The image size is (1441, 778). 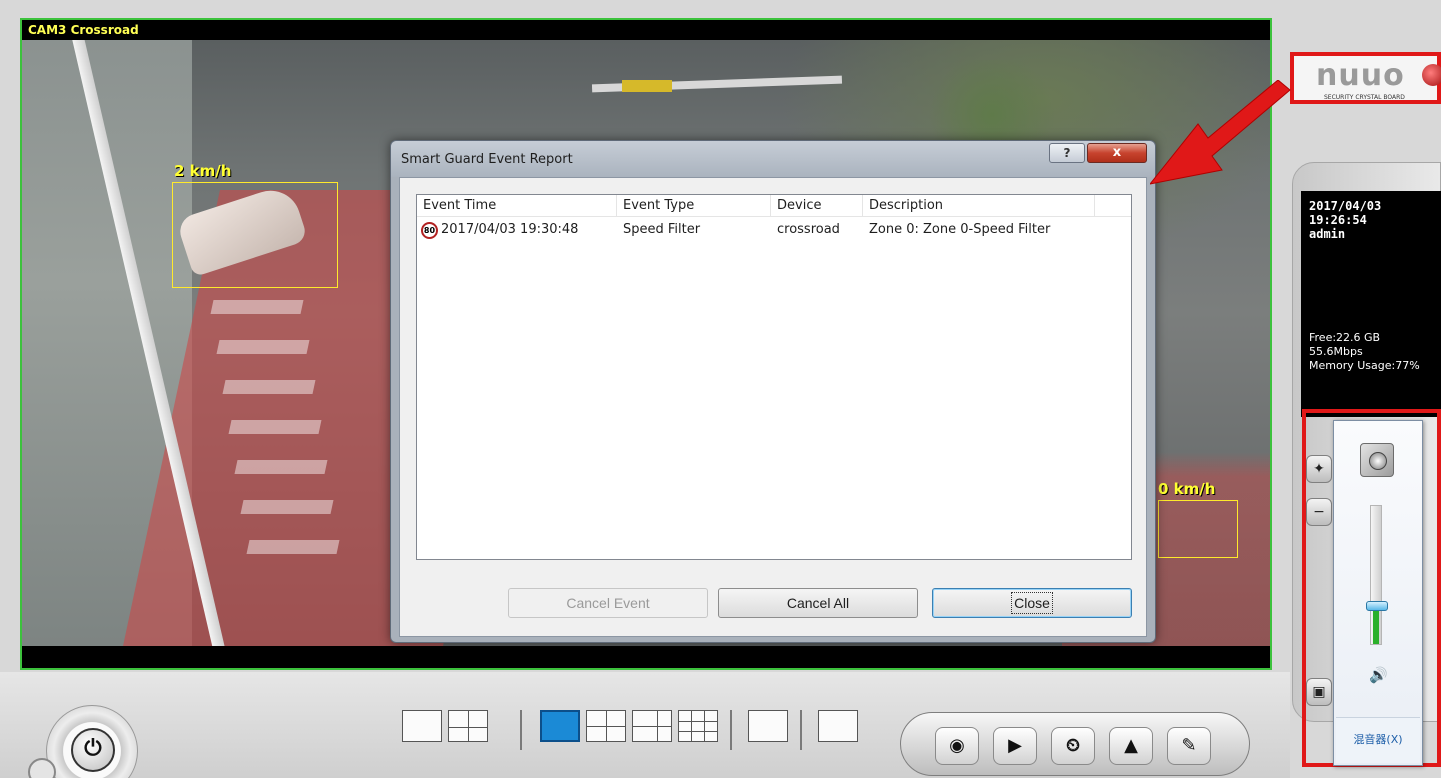 I want to click on volume-mixer-popup: 🔊 混音器(X), so click(x=1378, y=593).